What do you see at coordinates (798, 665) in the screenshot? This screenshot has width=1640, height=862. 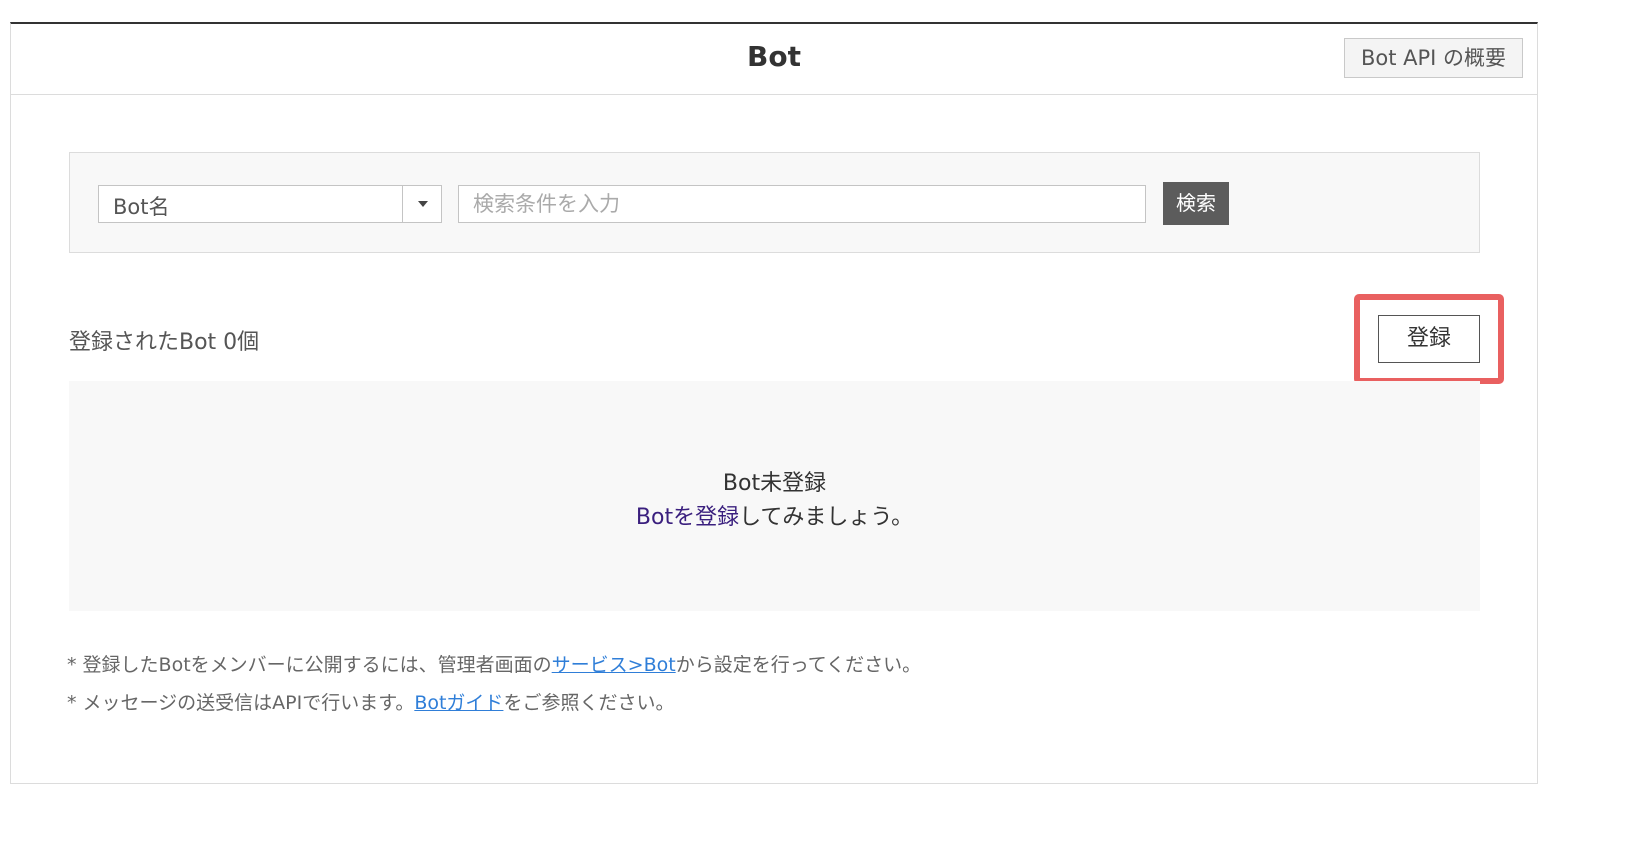 I see `note-publish-suffix: から設定を行ってください。` at bounding box center [798, 665].